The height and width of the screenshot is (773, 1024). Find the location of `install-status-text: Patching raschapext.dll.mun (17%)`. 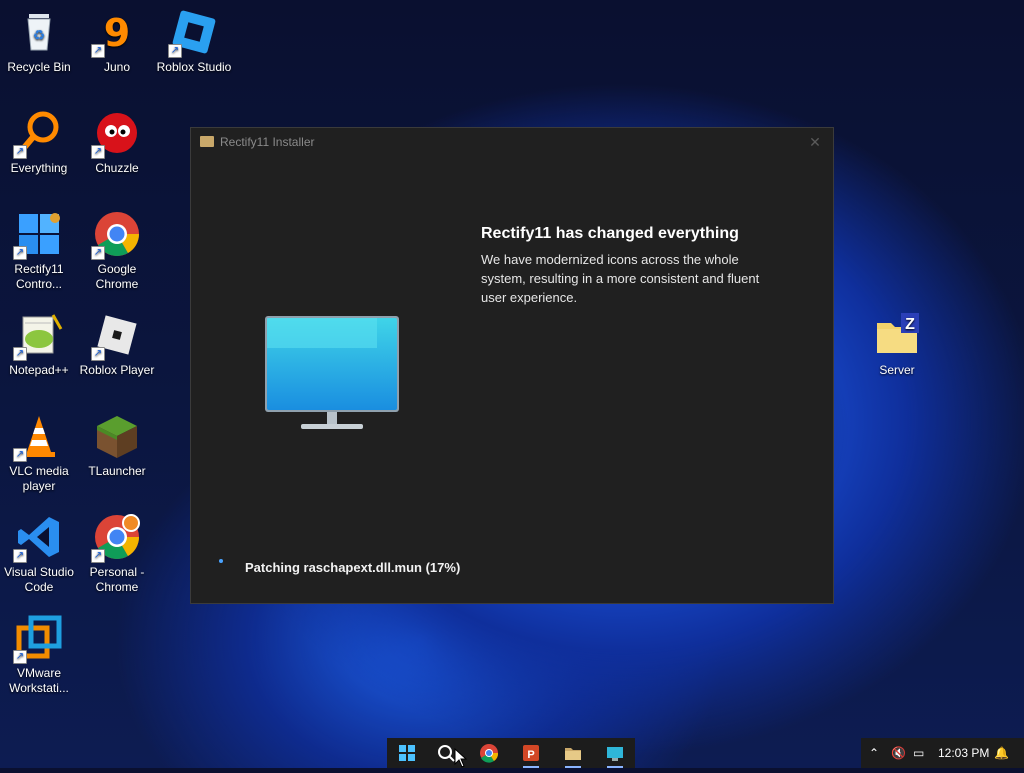

install-status-text: Patching raschapext.dll.mun (17%) is located at coordinates (353, 567).